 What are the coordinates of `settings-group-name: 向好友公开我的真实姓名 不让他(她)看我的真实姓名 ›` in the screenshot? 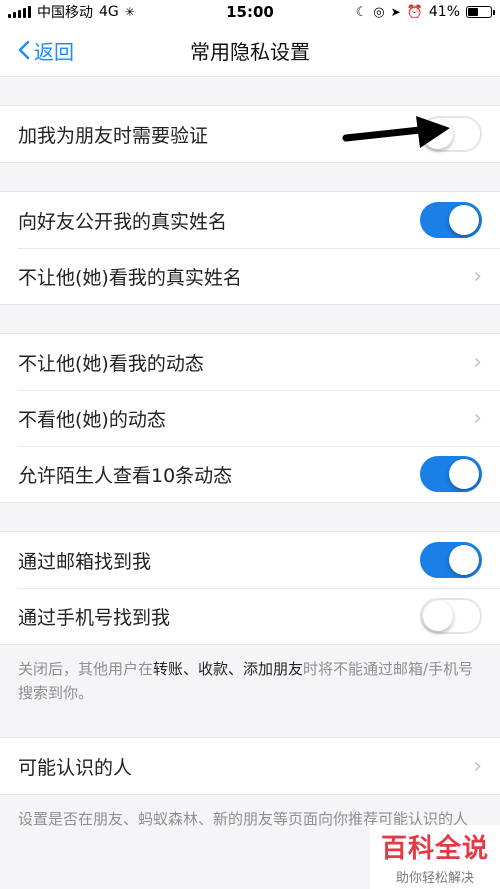 It's located at (250, 248).